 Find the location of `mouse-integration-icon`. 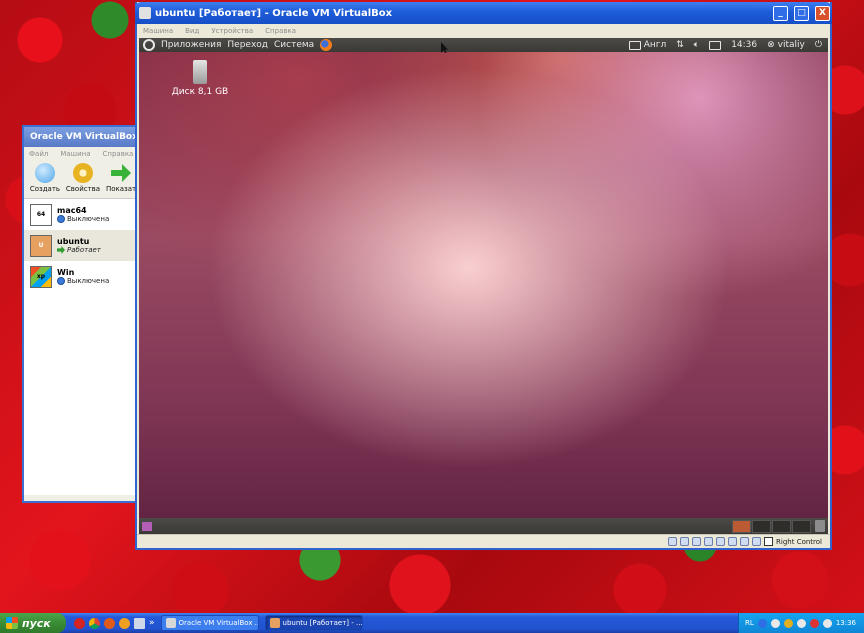

mouse-integration-icon is located at coordinates (757, 541).